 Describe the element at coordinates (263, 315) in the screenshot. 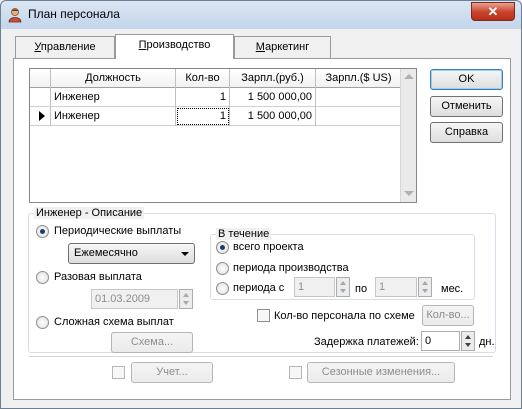

I see `staff-by-scheme-checkbox` at that location.